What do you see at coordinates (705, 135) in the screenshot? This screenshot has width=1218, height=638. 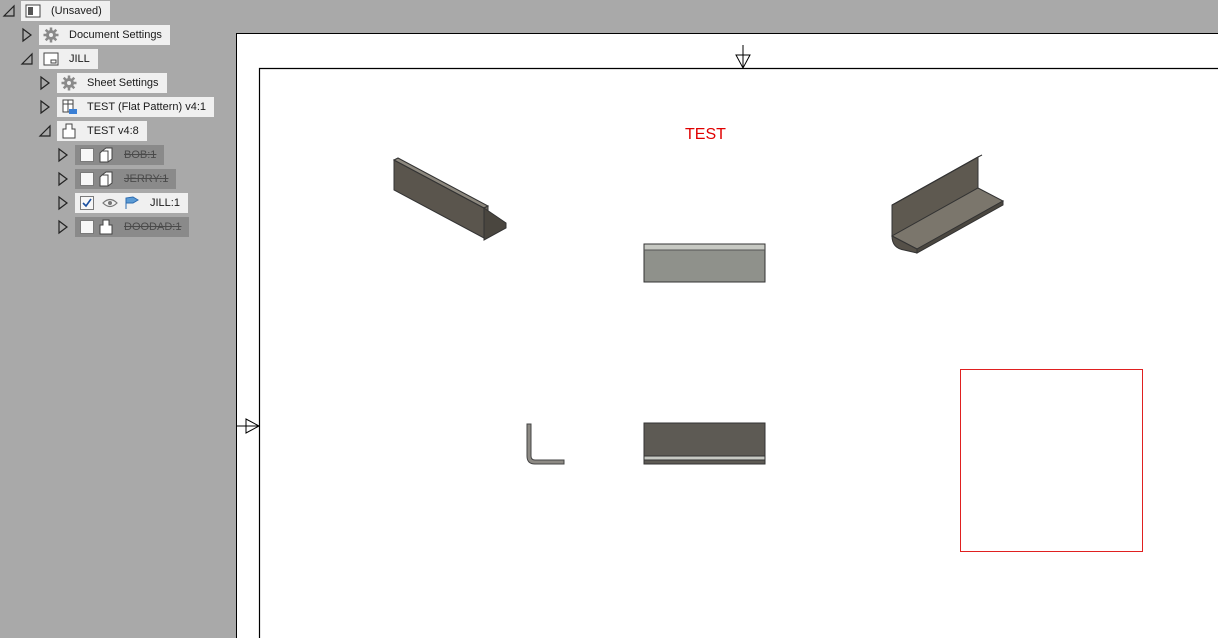 I see `sheet-text-annotation: TEST` at bounding box center [705, 135].